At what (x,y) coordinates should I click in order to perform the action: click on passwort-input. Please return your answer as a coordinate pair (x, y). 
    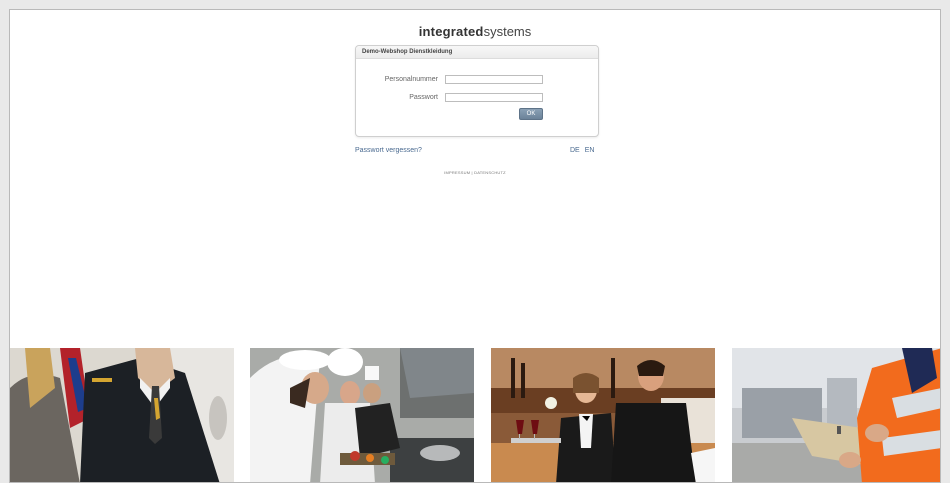
    Looking at the image, I should click on (494, 97).